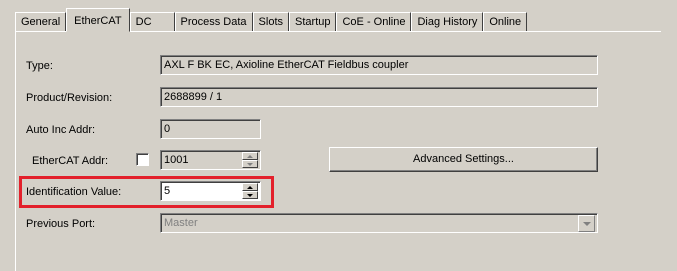 Image resolution: width=677 pixels, height=271 pixels. Describe the element at coordinates (69, 98) in the screenshot. I see `product-revision-label: Product/Revision:` at that location.